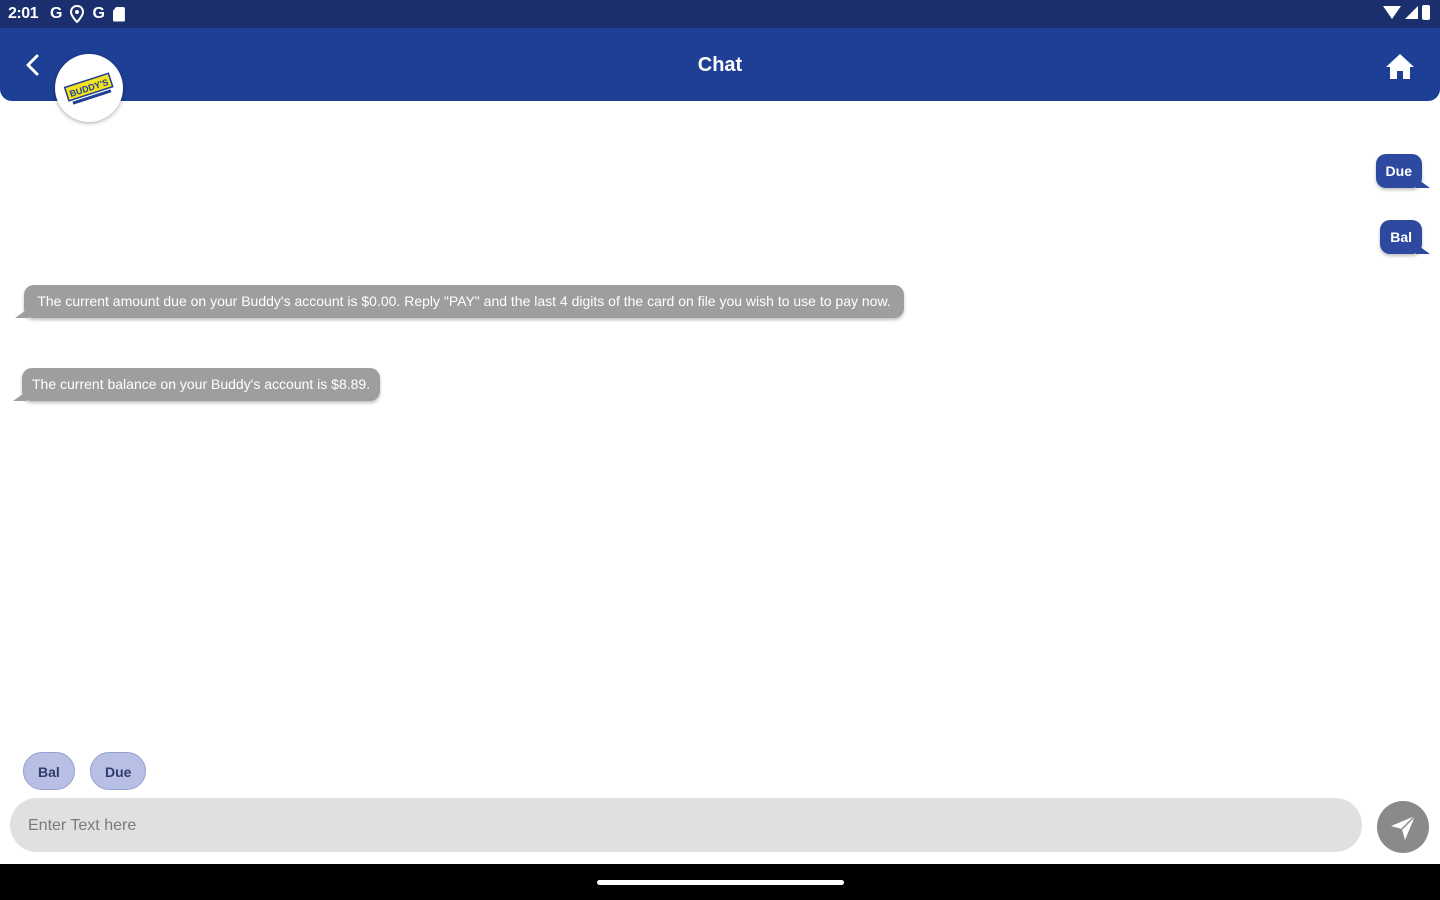 The width and height of the screenshot is (1440, 900). Describe the element at coordinates (1401, 237) in the screenshot. I see `message-text: Bal` at that location.